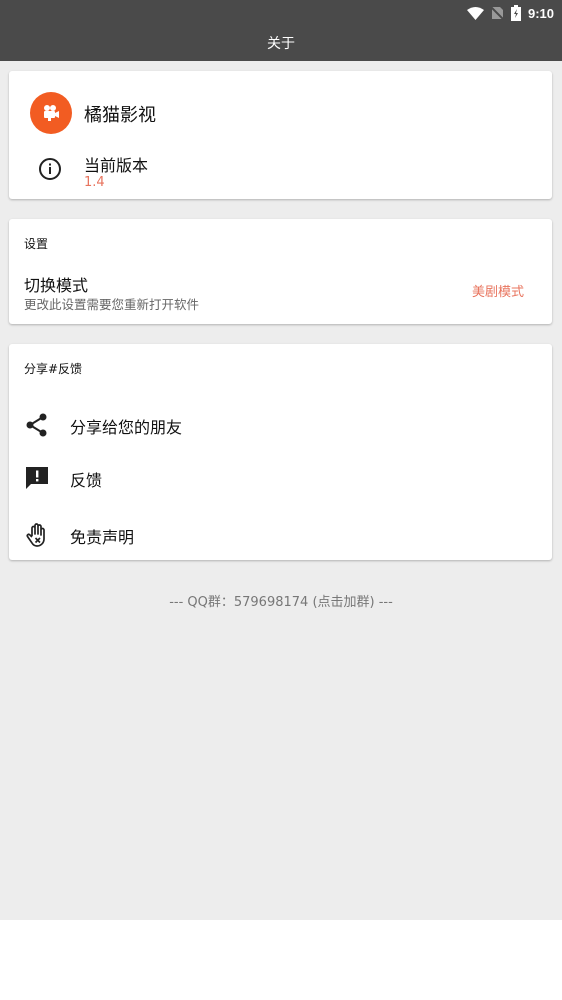  Describe the element at coordinates (51, 113) in the screenshot. I see `video-camera-icon` at that location.